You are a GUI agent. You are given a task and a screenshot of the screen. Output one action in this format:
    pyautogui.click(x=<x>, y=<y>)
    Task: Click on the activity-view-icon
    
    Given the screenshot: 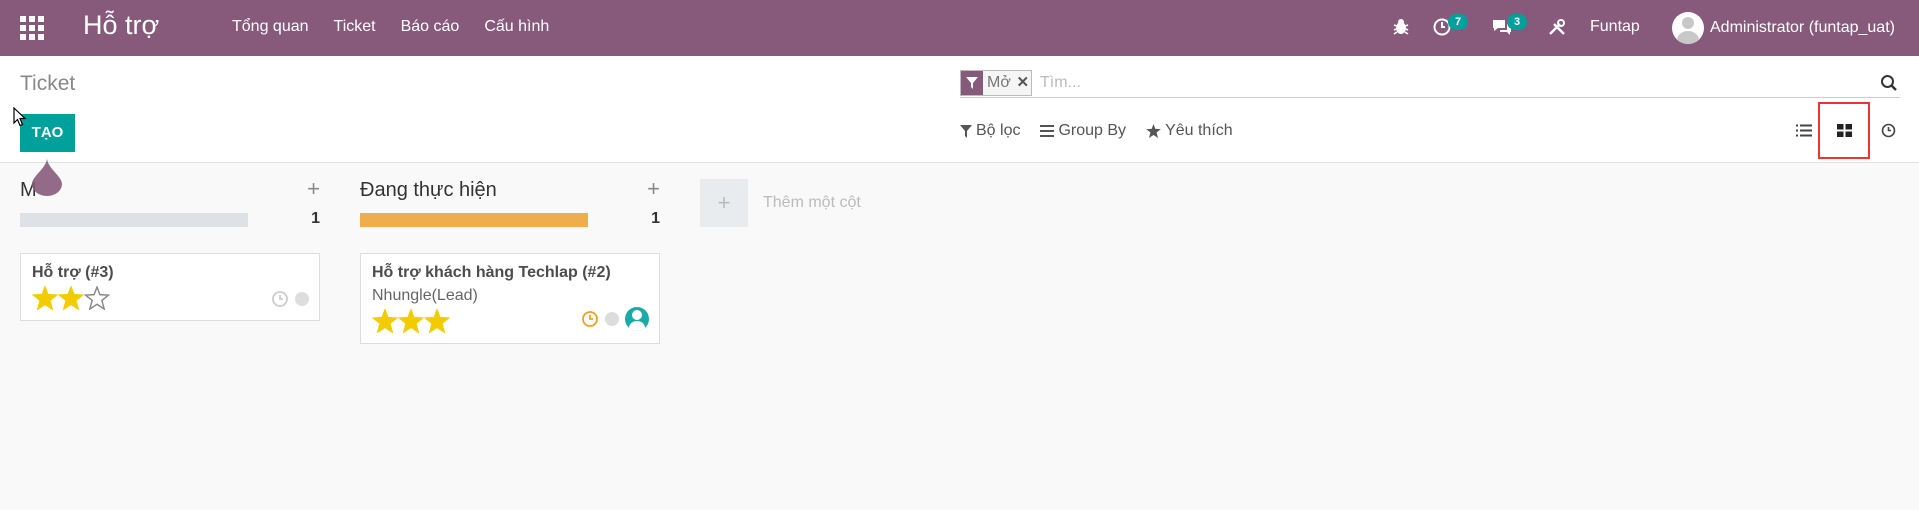 What is the action you would take?
    pyautogui.click(x=1888, y=130)
    